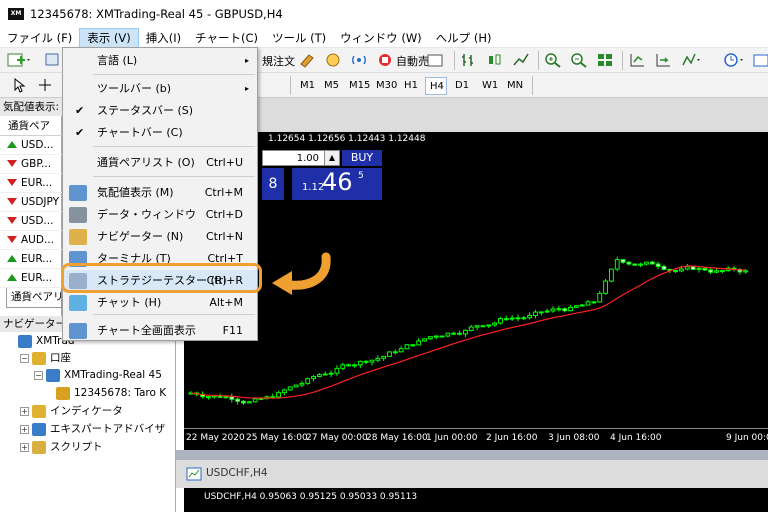 This screenshot has height=512, width=768. I want to click on view-menu-item: チャート全画面表示 F11, so click(160, 331).